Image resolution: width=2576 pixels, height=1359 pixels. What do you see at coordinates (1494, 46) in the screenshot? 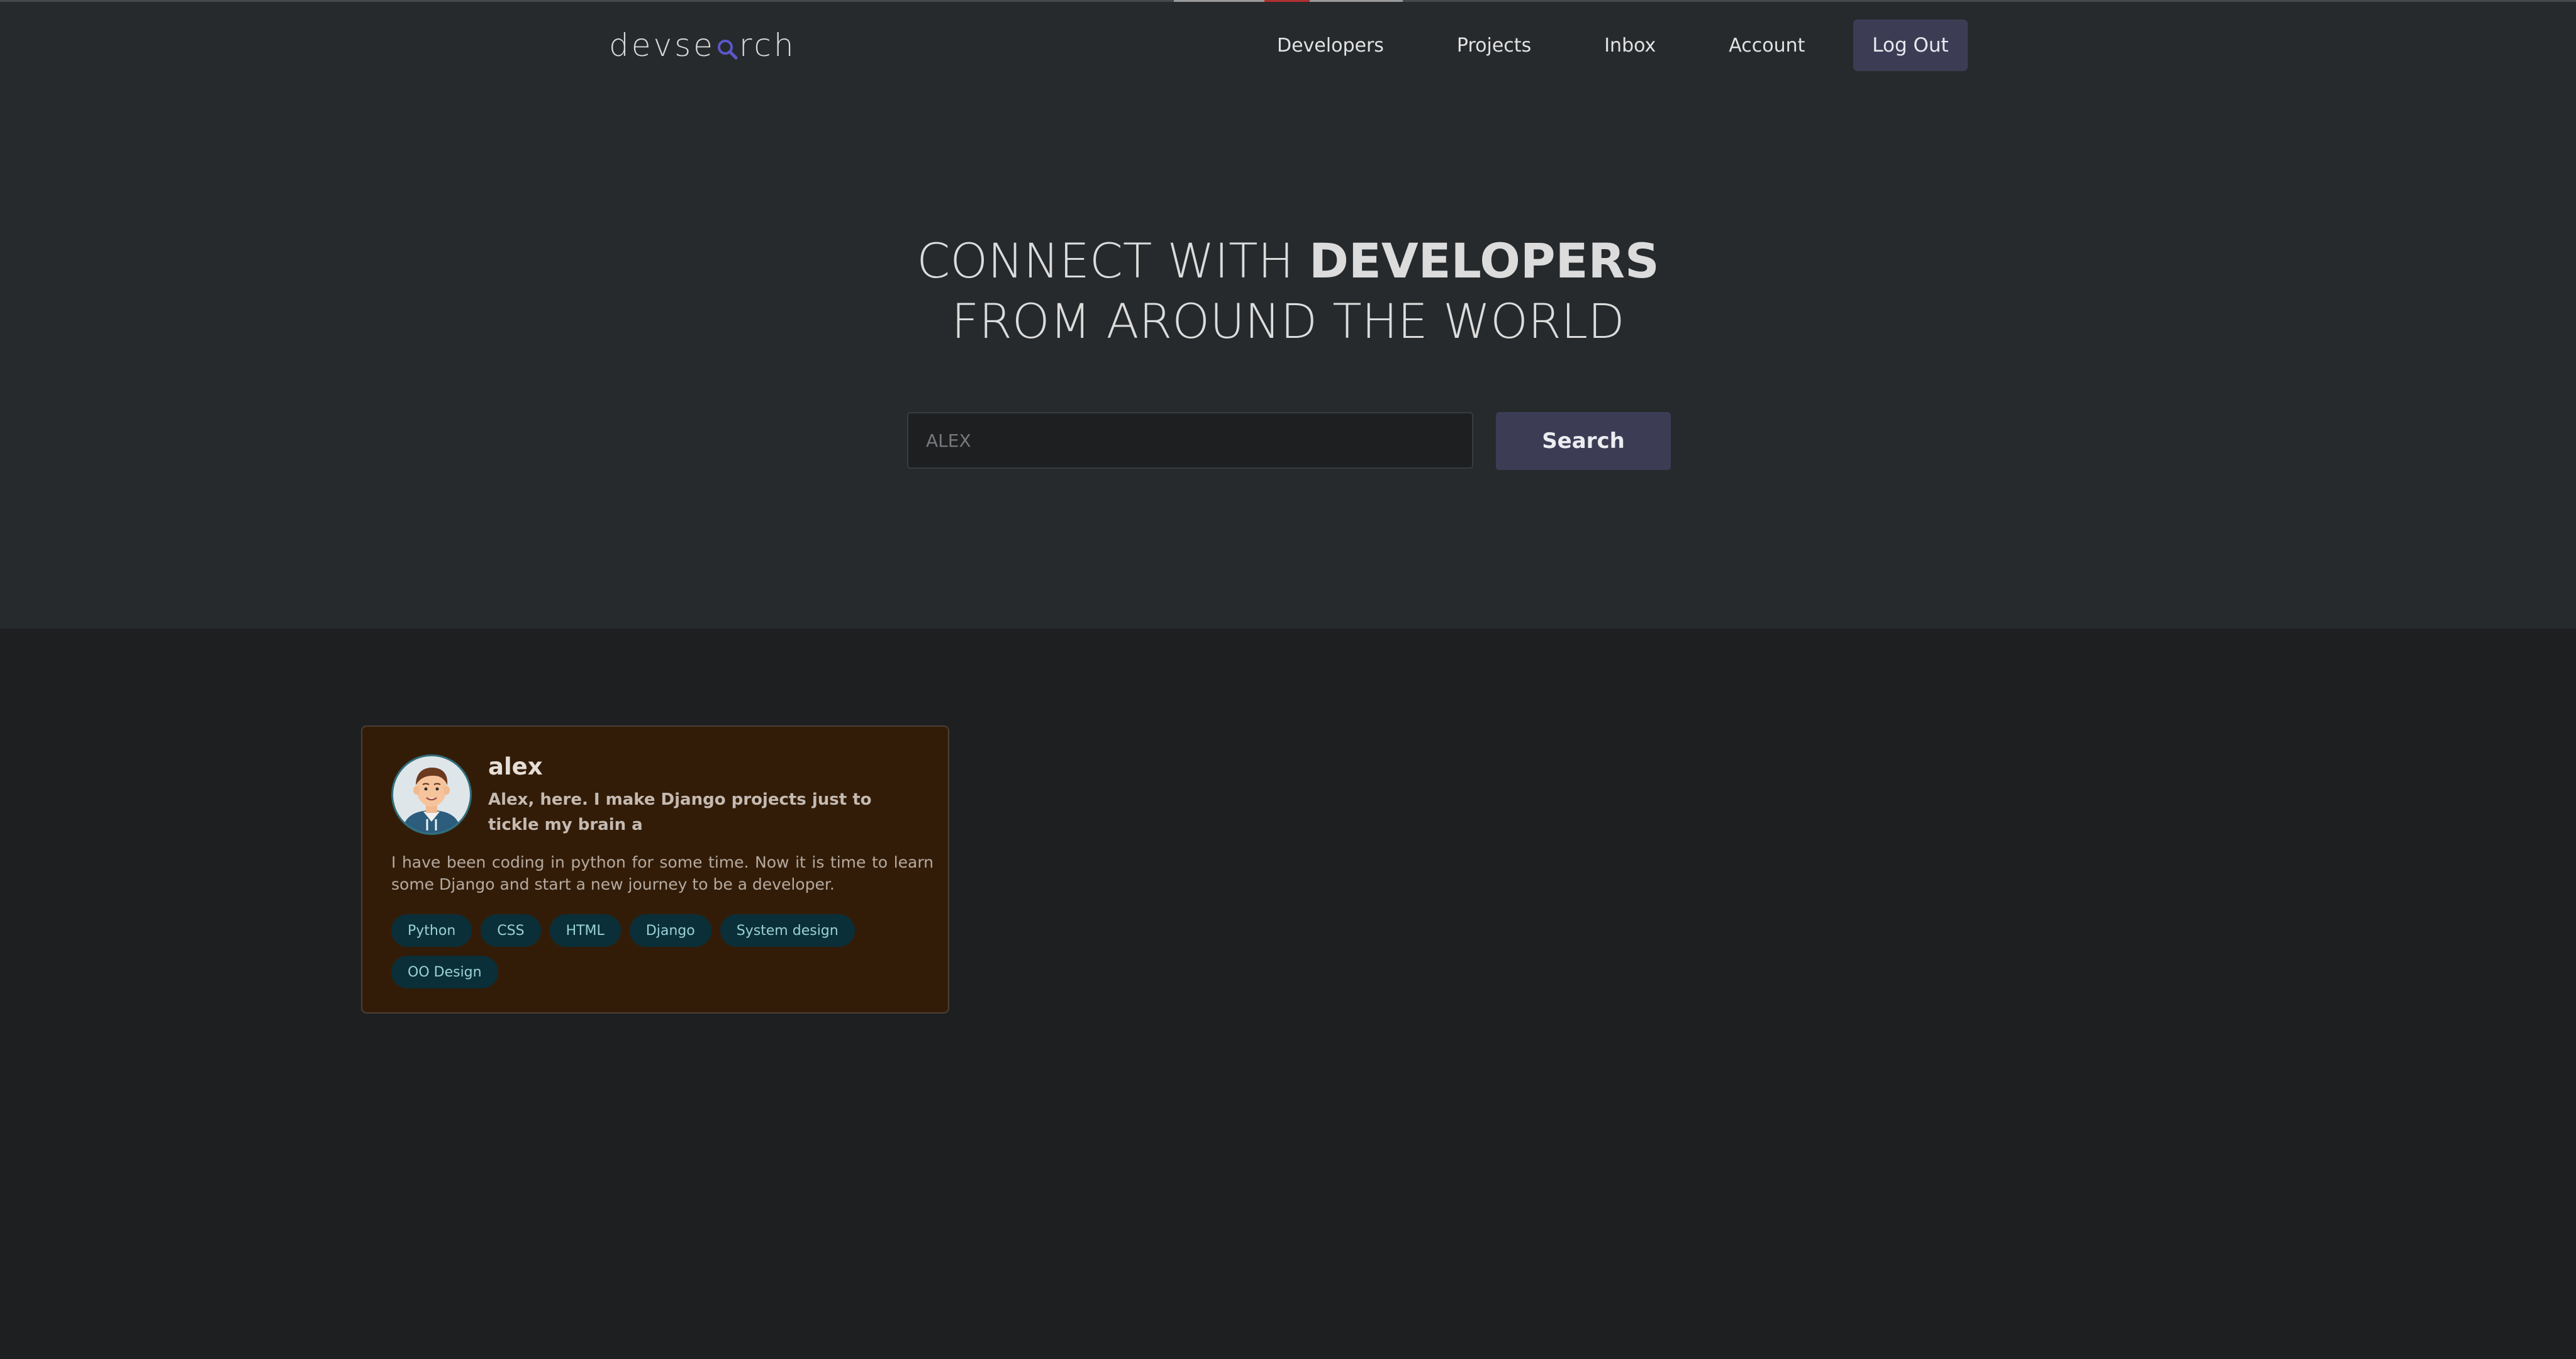
I see `nav-projects: Projects` at bounding box center [1494, 46].